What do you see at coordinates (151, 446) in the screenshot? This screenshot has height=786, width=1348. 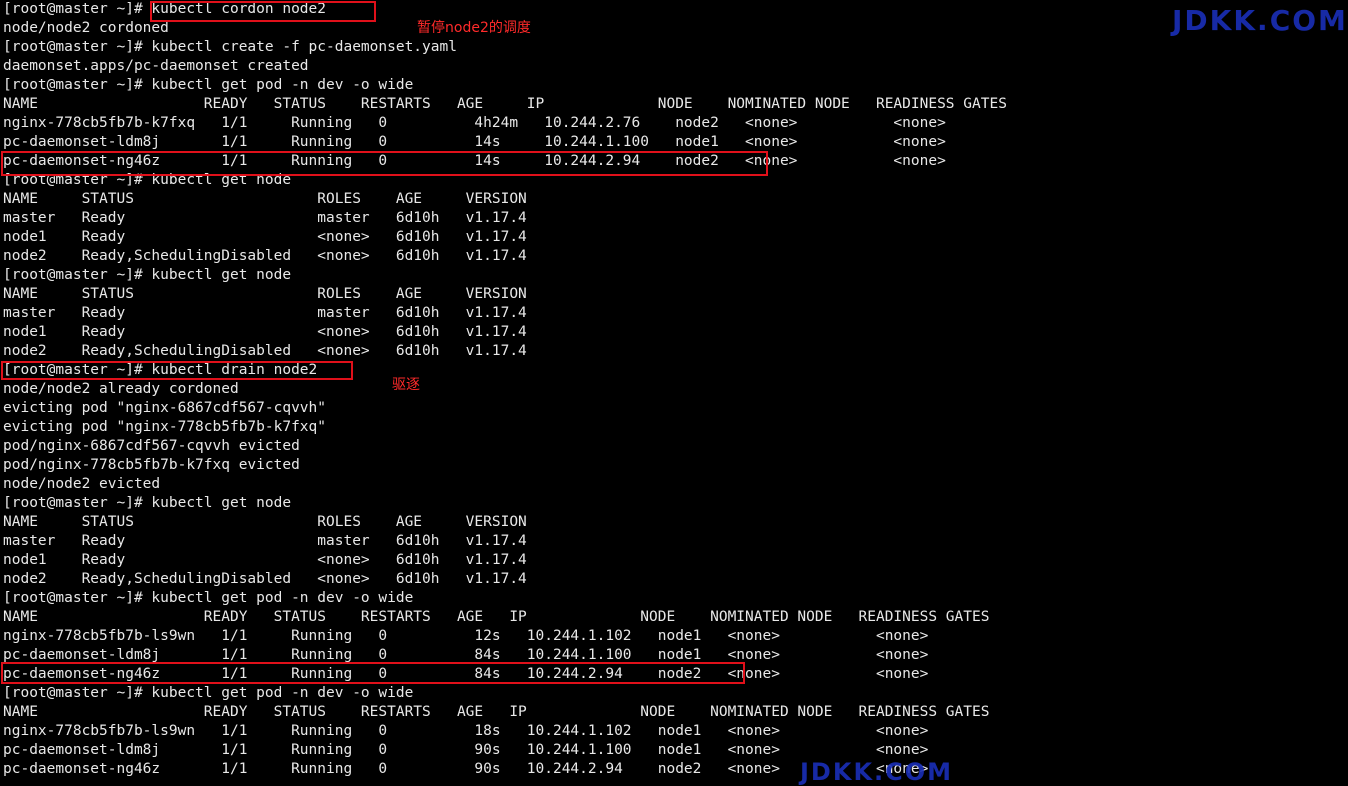 I see `terminal-line: pod/nginx-6867cdf567-cqvvh evicted` at bounding box center [151, 446].